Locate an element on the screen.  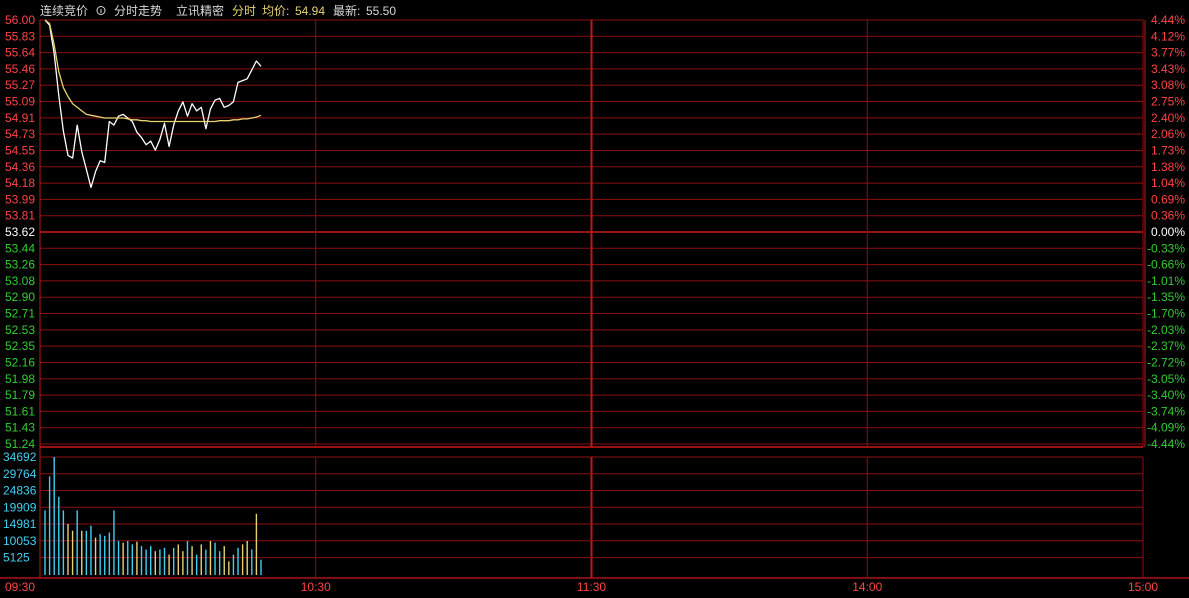
percent-tick-label: 2.40% is located at coordinates (1168, 118).